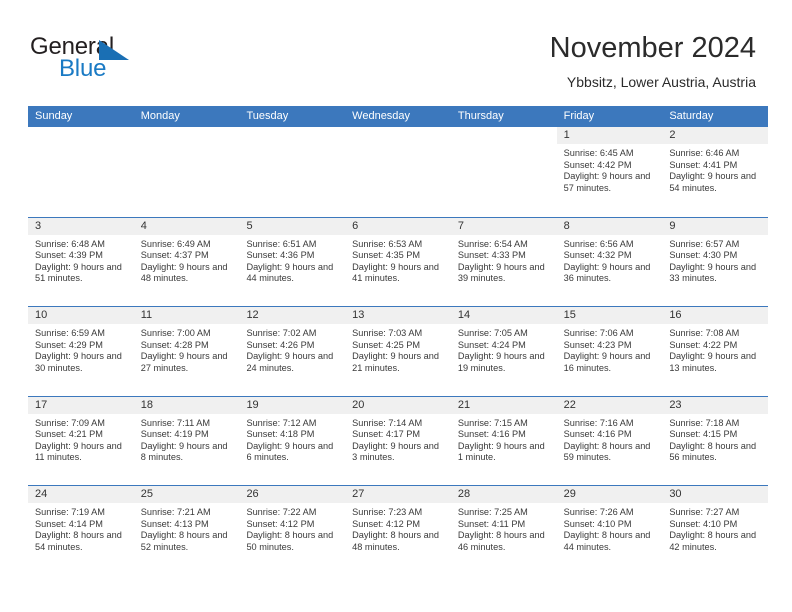  Describe the element at coordinates (398, 494) in the screenshot. I see `day-number-band: 27` at that location.